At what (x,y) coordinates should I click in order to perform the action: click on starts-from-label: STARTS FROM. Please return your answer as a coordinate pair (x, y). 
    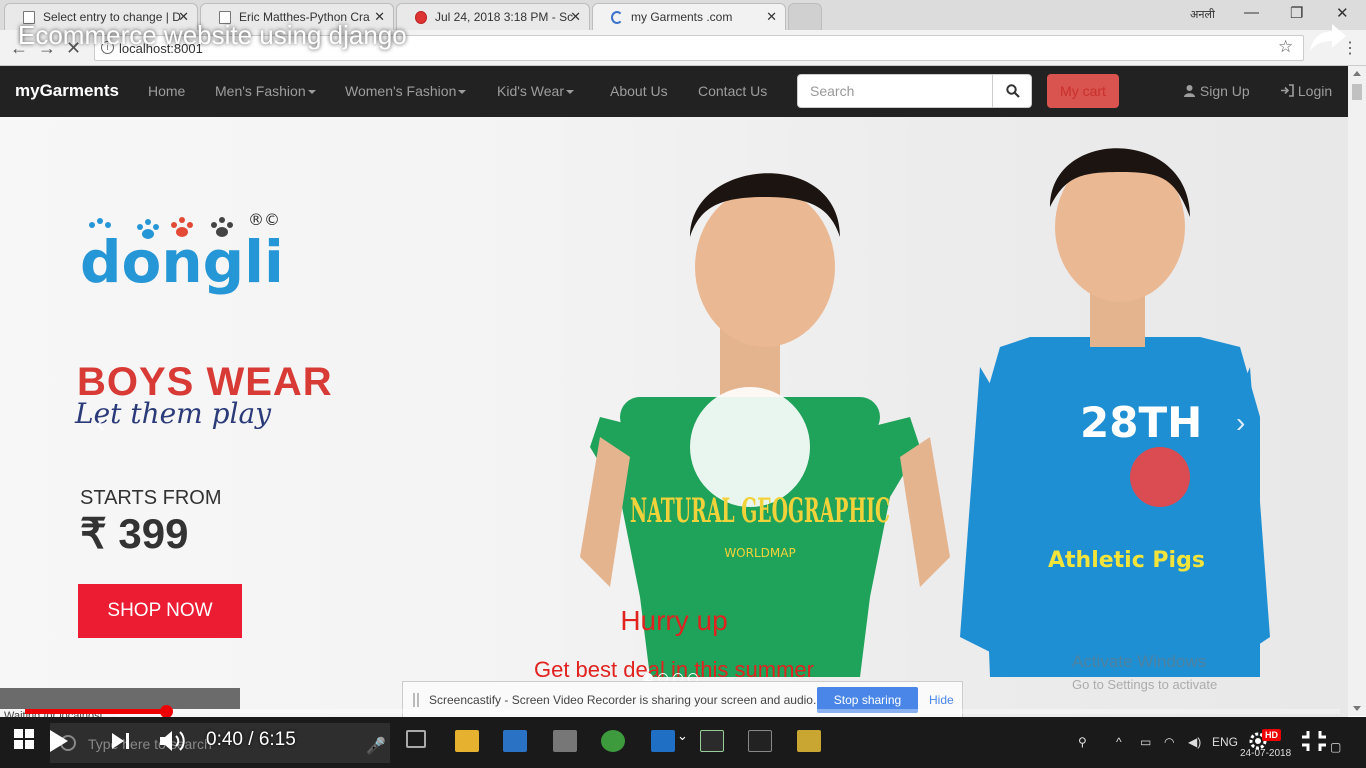
    Looking at the image, I should click on (151, 498).